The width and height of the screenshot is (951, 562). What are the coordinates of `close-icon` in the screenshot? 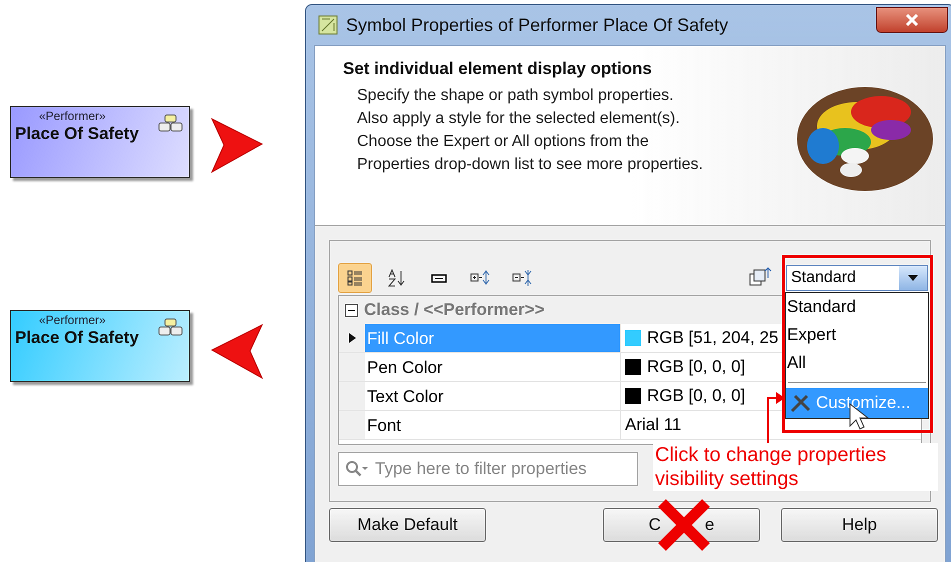 It's located at (912, 20).